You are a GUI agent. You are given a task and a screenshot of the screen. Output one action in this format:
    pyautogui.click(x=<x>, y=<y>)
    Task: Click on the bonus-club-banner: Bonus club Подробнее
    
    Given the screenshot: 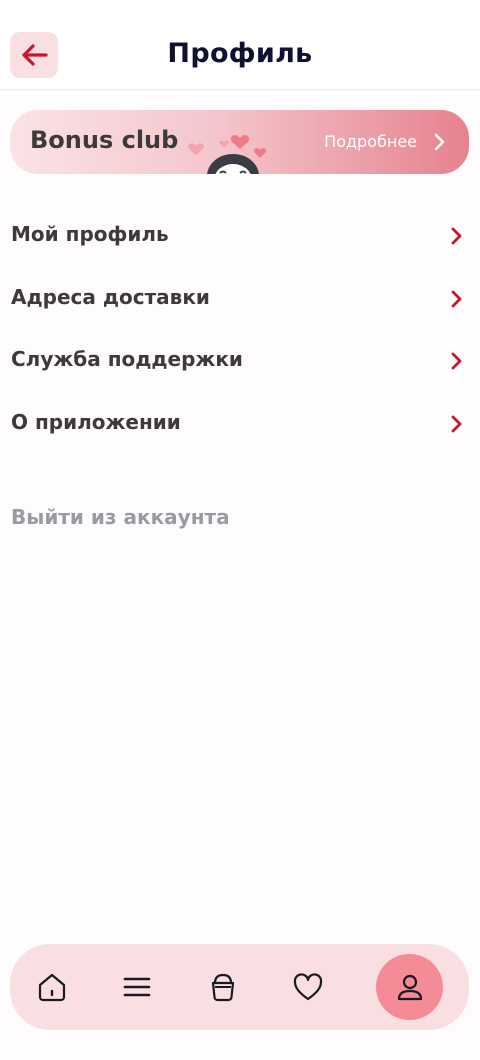 What is the action you would take?
    pyautogui.click(x=239, y=142)
    